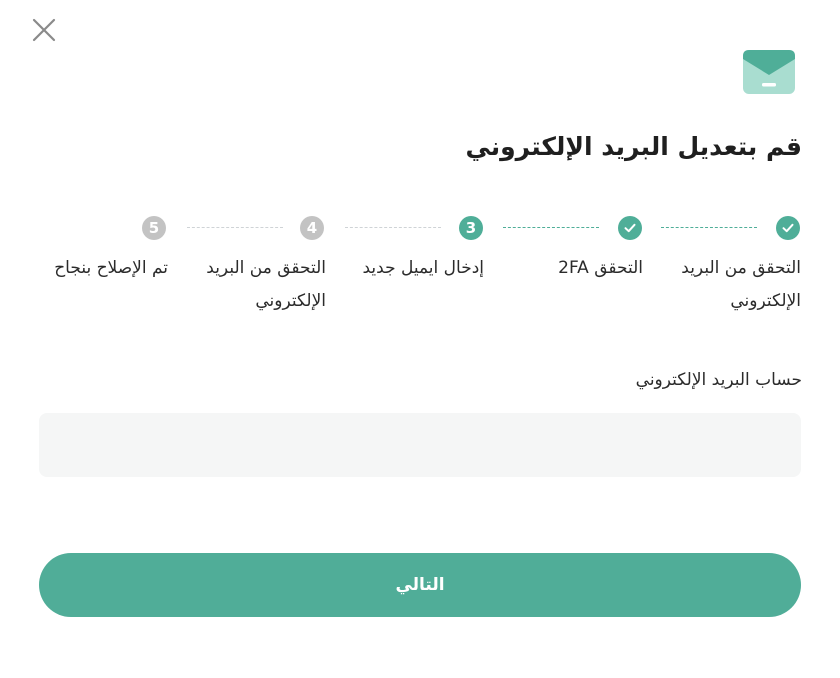  Describe the element at coordinates (266, 284) in the screenshot. I see `step-4-label: التحقق من البريد الإلكتروني` at that location.